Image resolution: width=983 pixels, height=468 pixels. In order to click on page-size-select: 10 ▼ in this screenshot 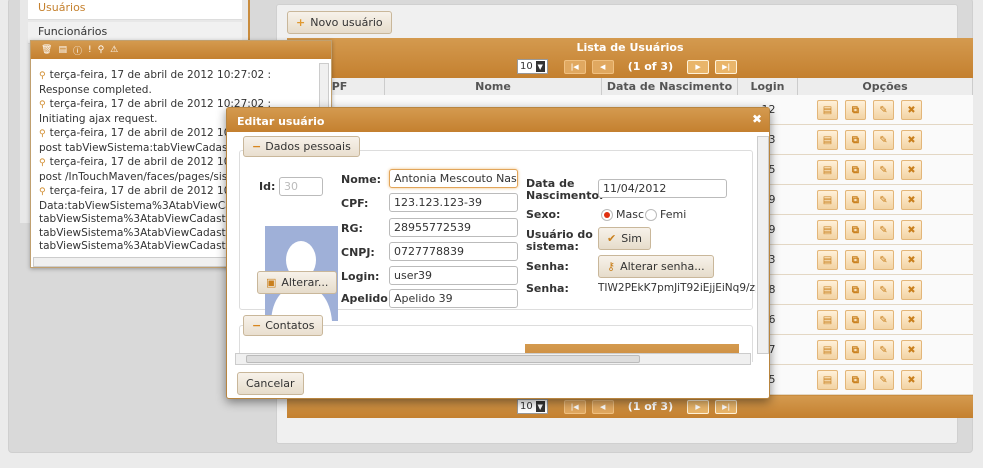, I will do `click(532, 66)`.